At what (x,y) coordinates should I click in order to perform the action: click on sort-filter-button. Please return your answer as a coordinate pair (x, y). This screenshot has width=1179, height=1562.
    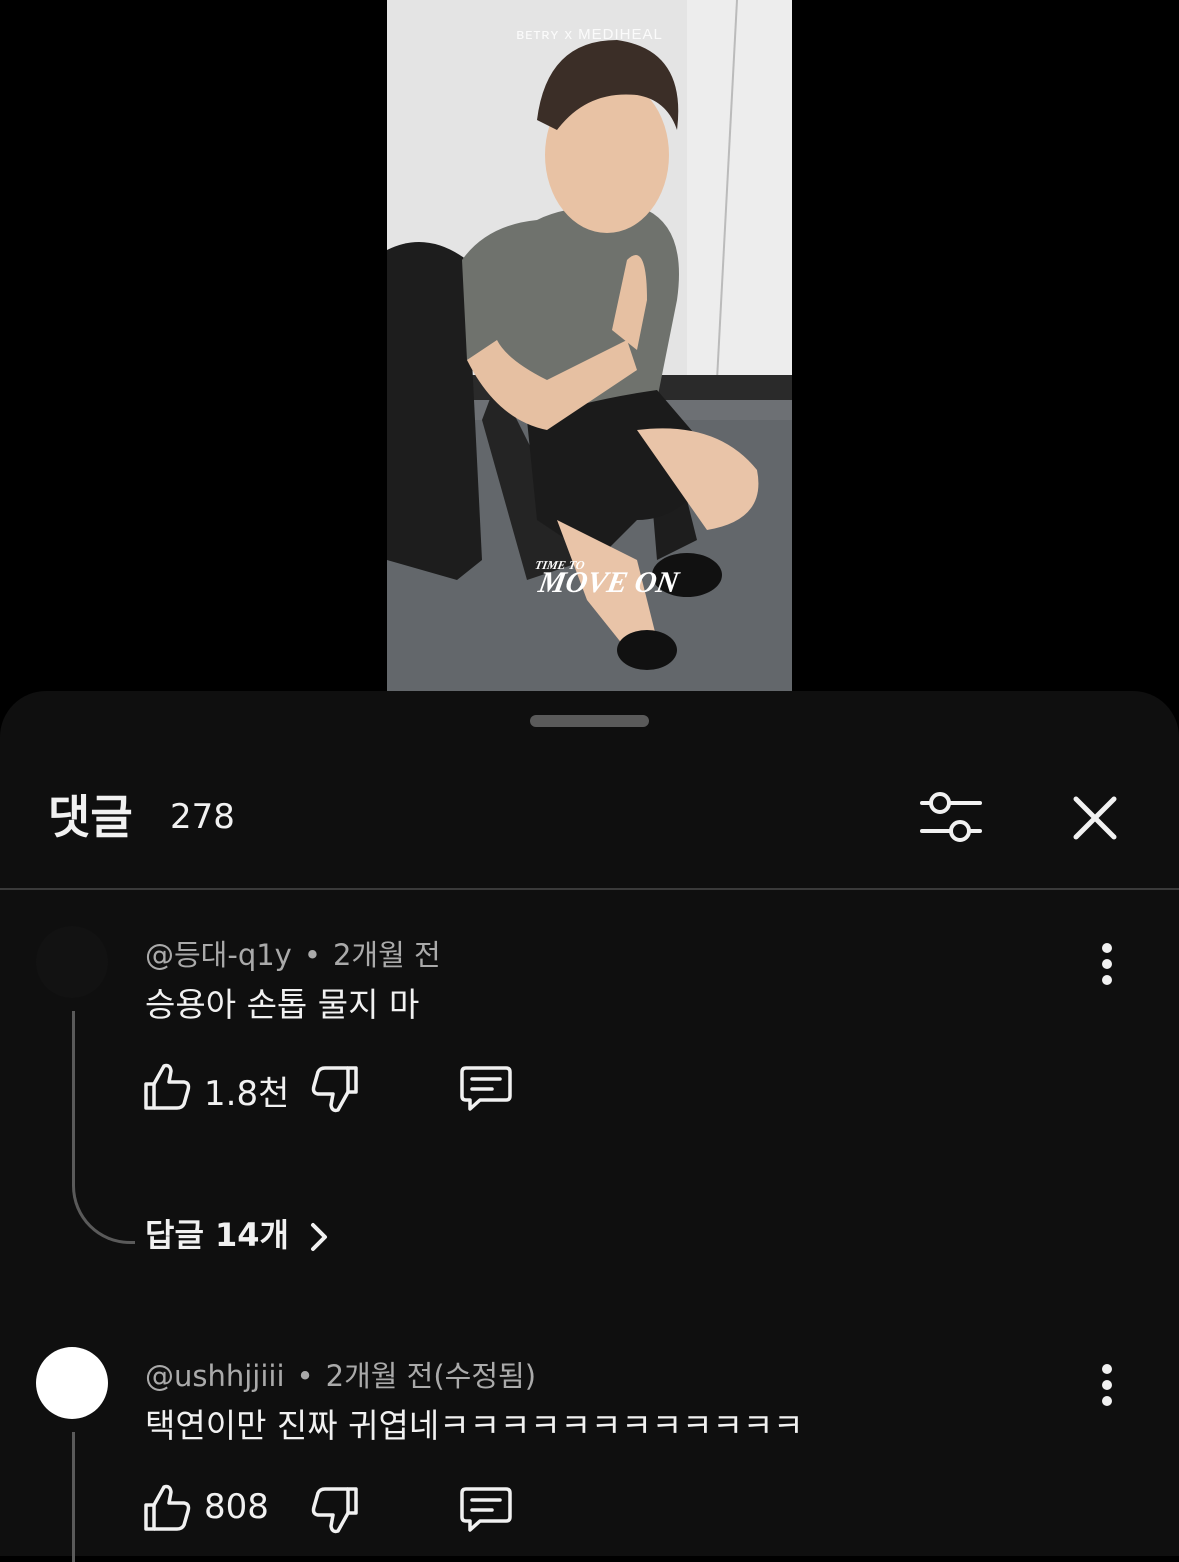
    Looking at the image, I should click on (951, 817).